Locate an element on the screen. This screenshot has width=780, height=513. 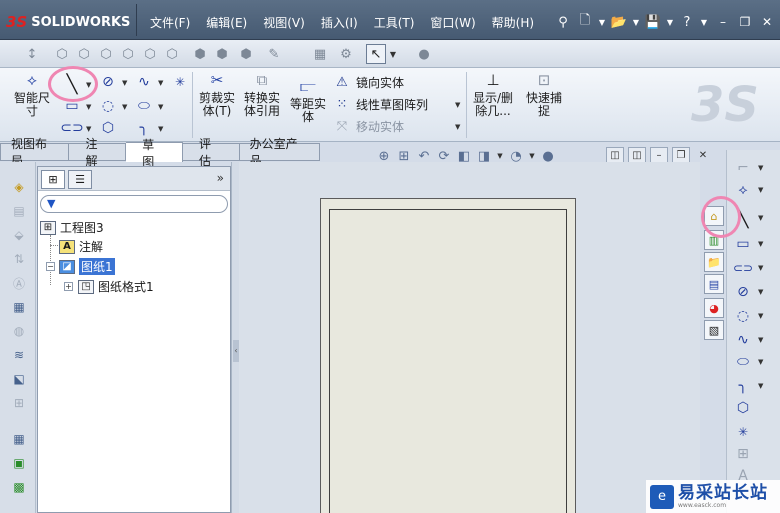
file-explorer-icon: 📁 is located at coordinates (714, 262).